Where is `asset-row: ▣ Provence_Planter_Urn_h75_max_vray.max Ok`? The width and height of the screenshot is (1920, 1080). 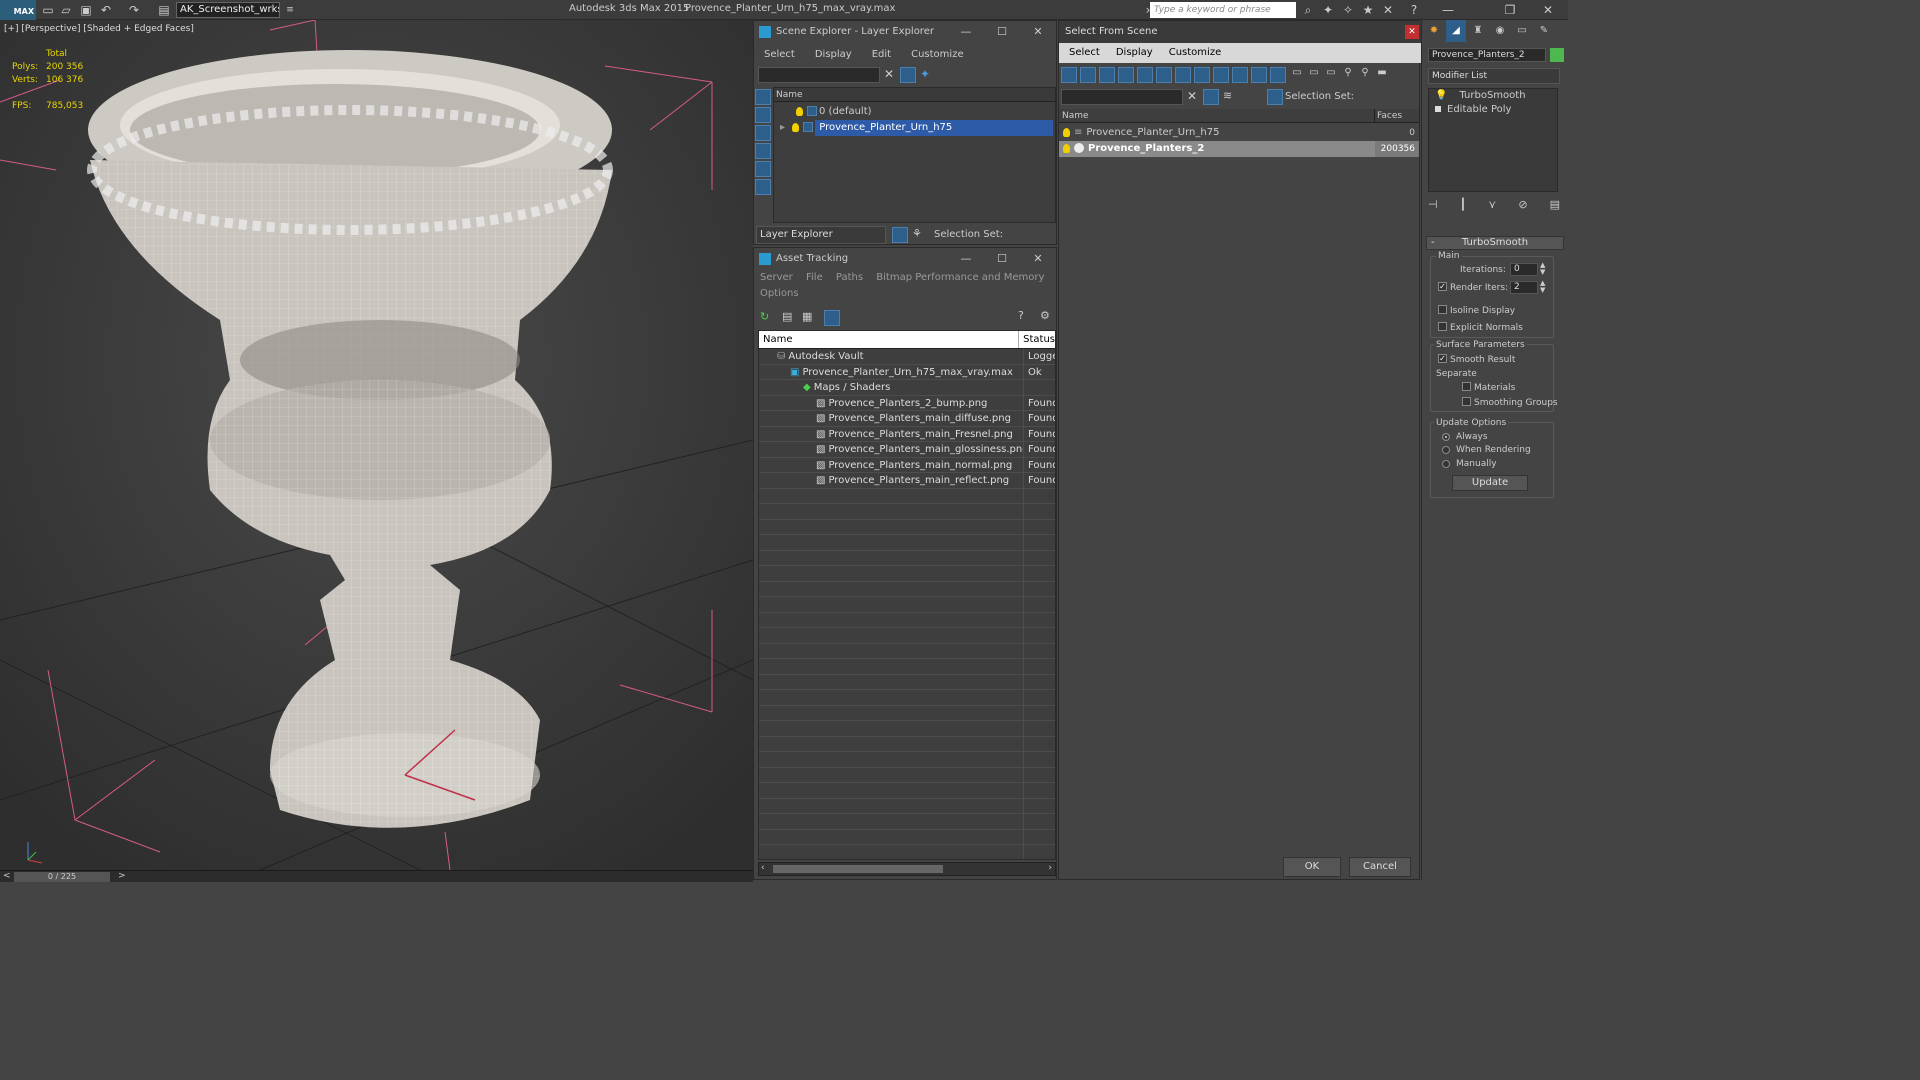 asset-row: ▣ Provence_Planter_Urn_h75_max_vray.max Ok is located at coordinates (907, 372).